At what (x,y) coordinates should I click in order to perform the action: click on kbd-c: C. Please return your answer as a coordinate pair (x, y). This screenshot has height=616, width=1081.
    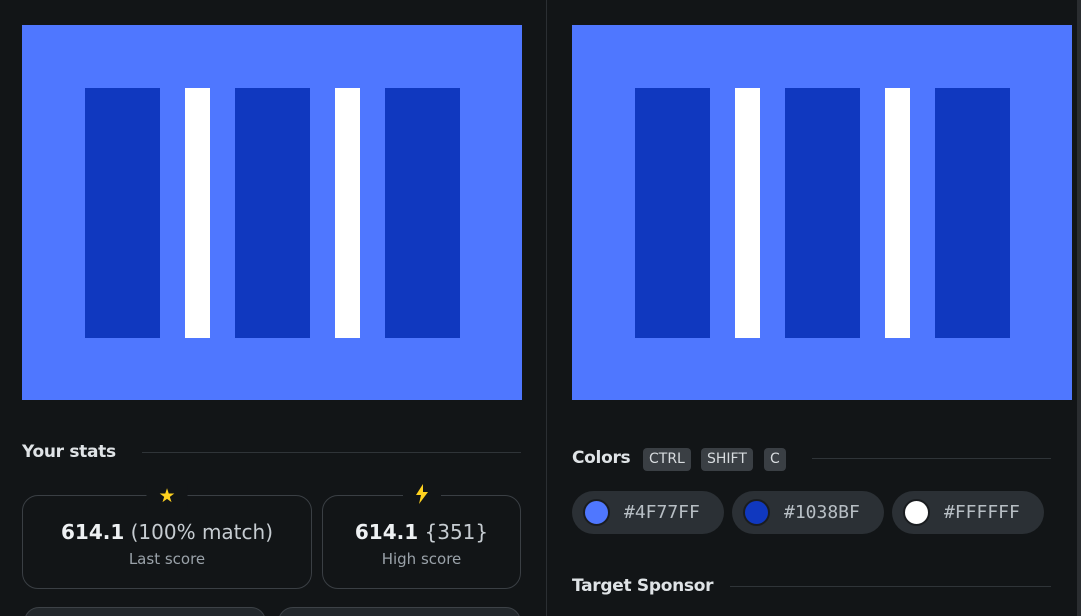
    Looking at the image, I should click on (775, 459).